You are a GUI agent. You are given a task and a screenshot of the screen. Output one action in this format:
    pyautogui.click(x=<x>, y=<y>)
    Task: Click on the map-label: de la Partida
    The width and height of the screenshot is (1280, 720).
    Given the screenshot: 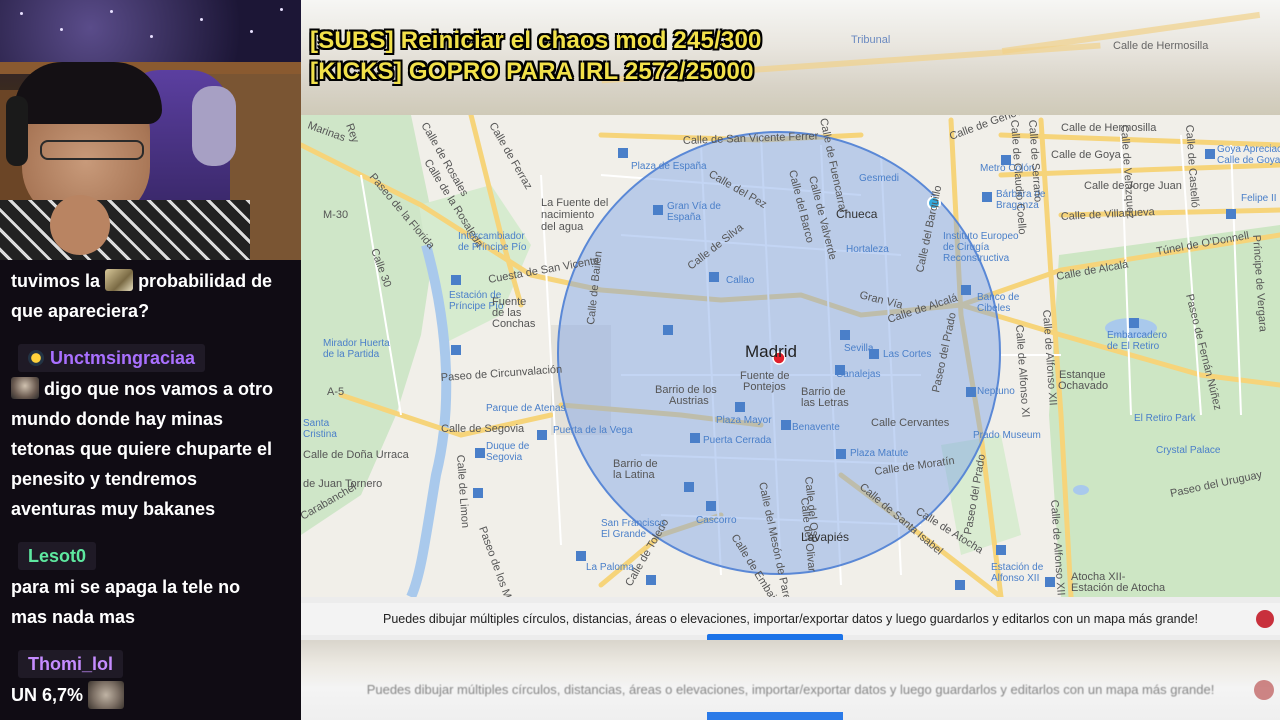 What is the action you would take?
    pyautogui.click(x=351, y=354)
    